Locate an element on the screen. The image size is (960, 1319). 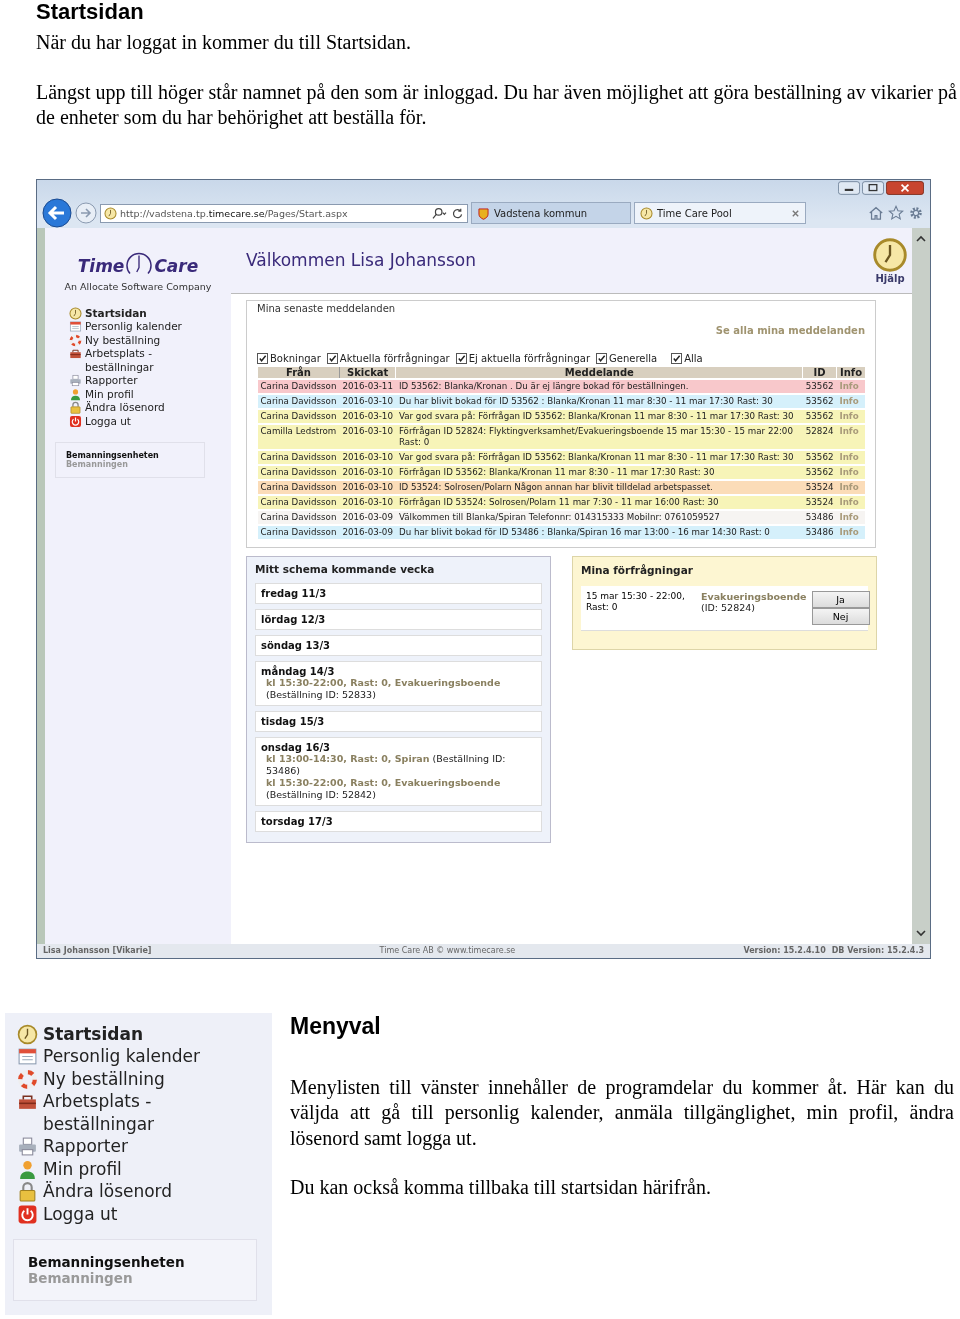
maximize-icon is located at coordinates (873, 187).